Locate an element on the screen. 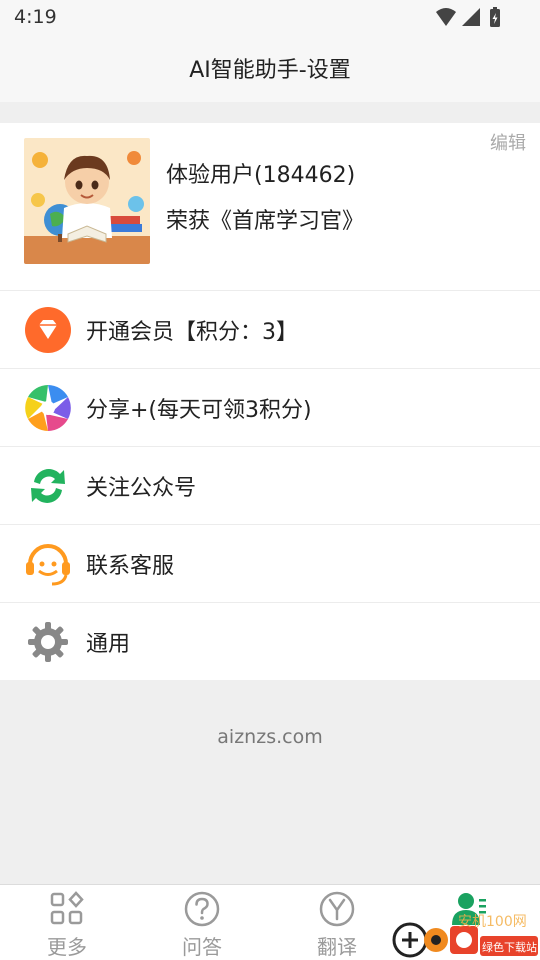  user-honor: 荣获《首席学习官》 is located at coordinates (265, 221).